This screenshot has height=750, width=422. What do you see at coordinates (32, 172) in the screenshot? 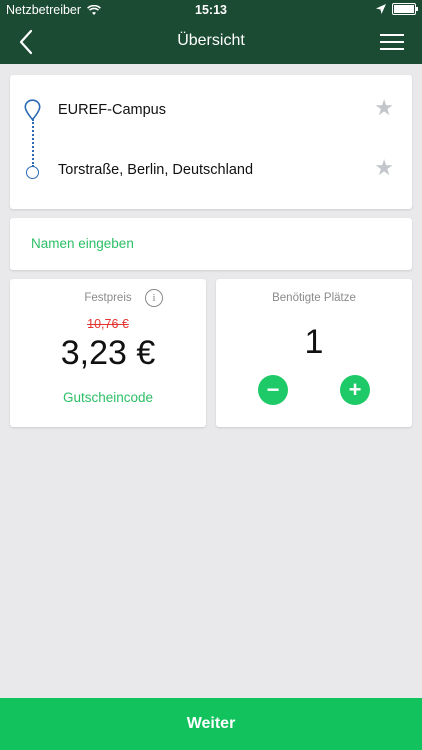
I see `destination-circle-icon` at bounding box center [32, 172].